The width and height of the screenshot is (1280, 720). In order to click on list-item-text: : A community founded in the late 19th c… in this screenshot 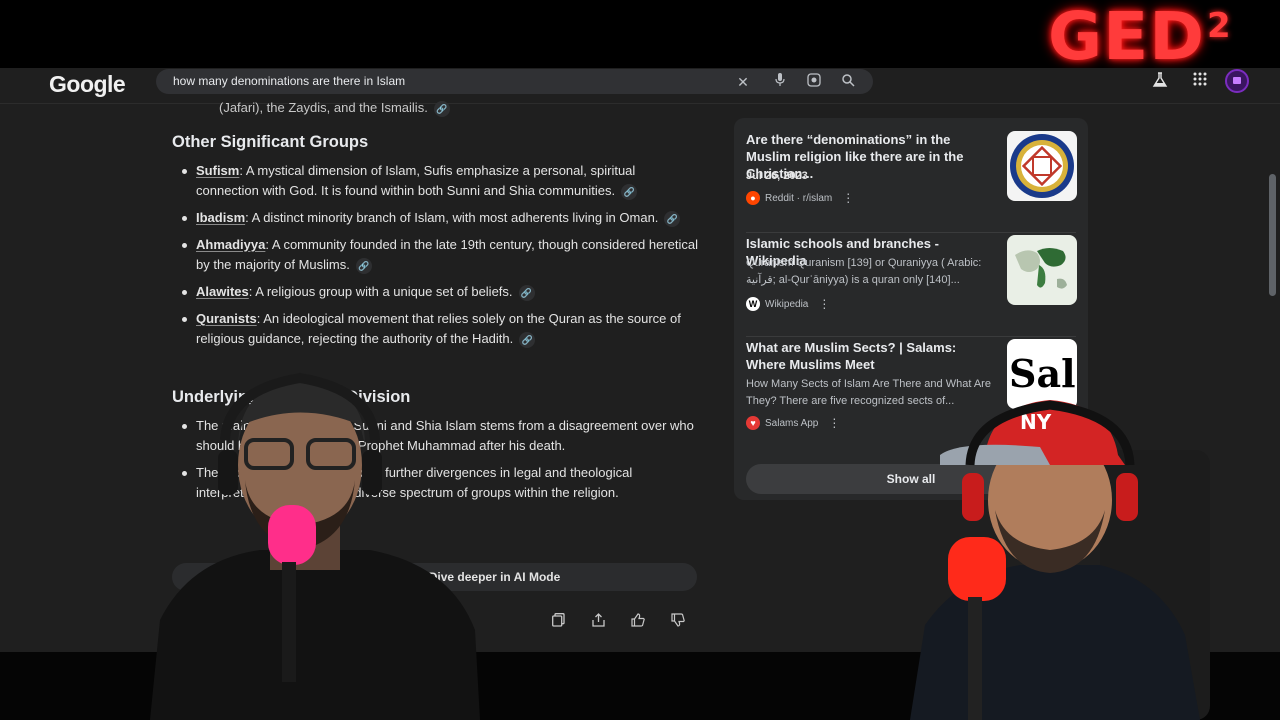, I will do `click(447, 254)`.